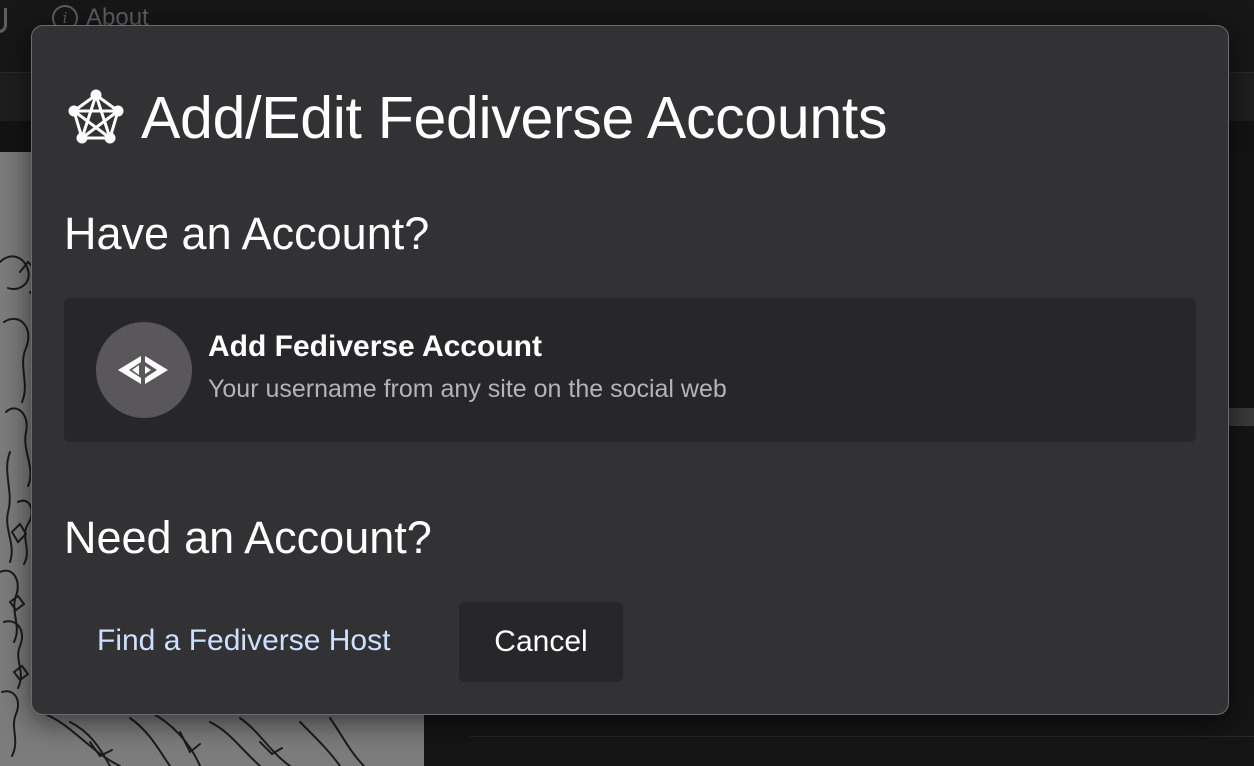  What do you see at coordinates (541, 642) in the screenshot?
I see `cancel-button: Cancel` at bounding box center [541, 642].